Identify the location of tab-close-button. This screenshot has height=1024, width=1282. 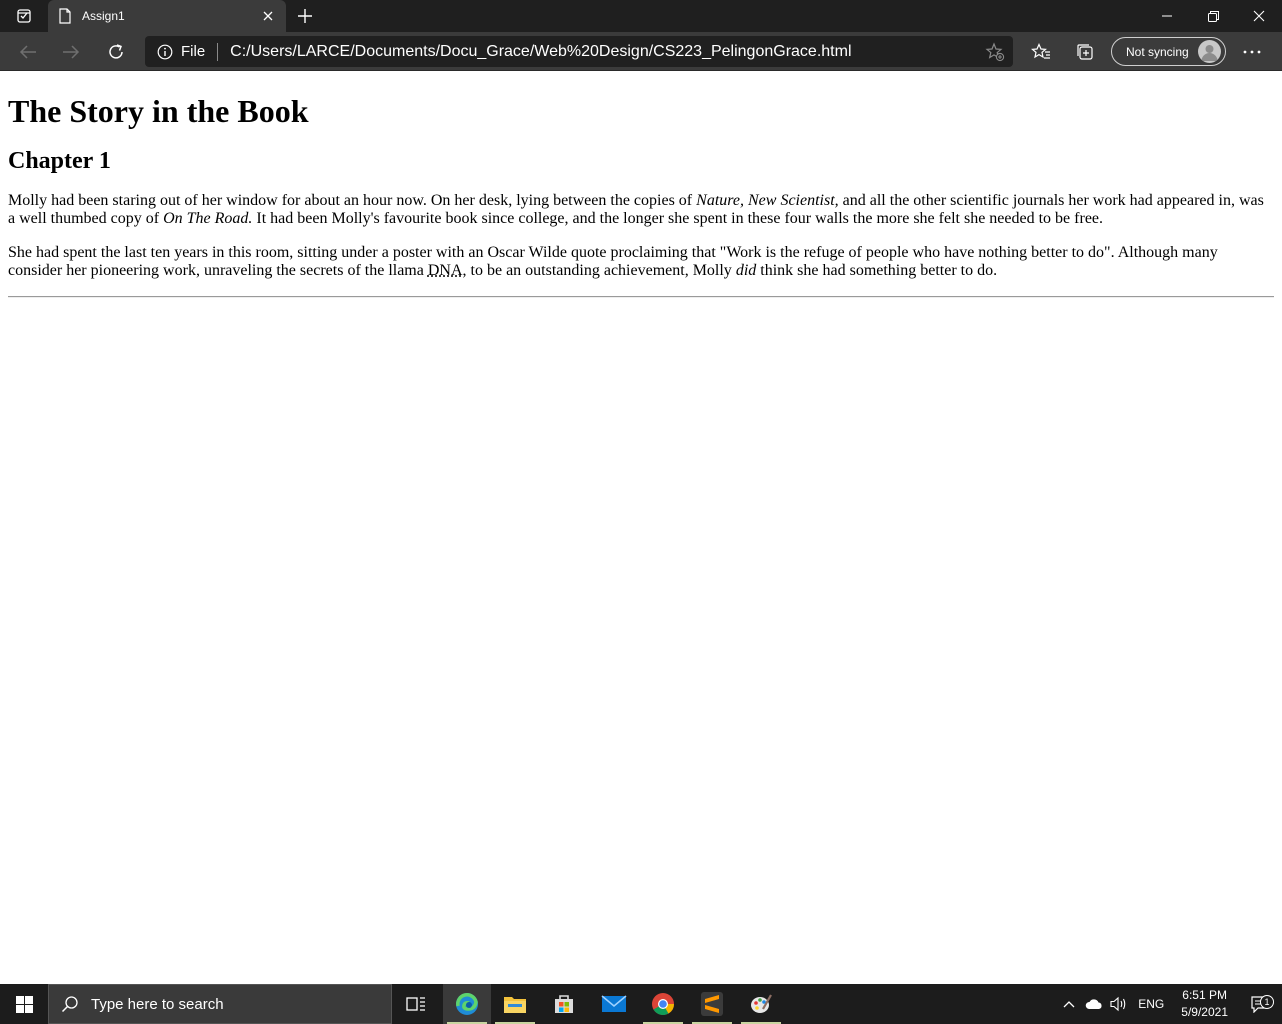
(268, 16).